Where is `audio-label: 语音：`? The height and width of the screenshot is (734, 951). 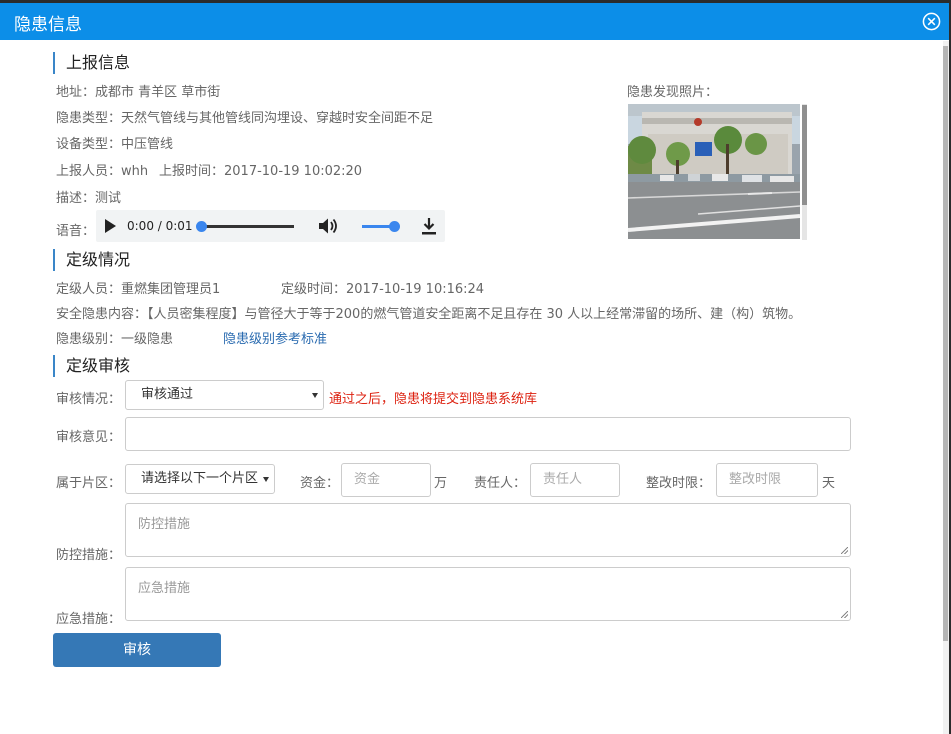 audio-label: 语音： is located at coordinates (76, 231).